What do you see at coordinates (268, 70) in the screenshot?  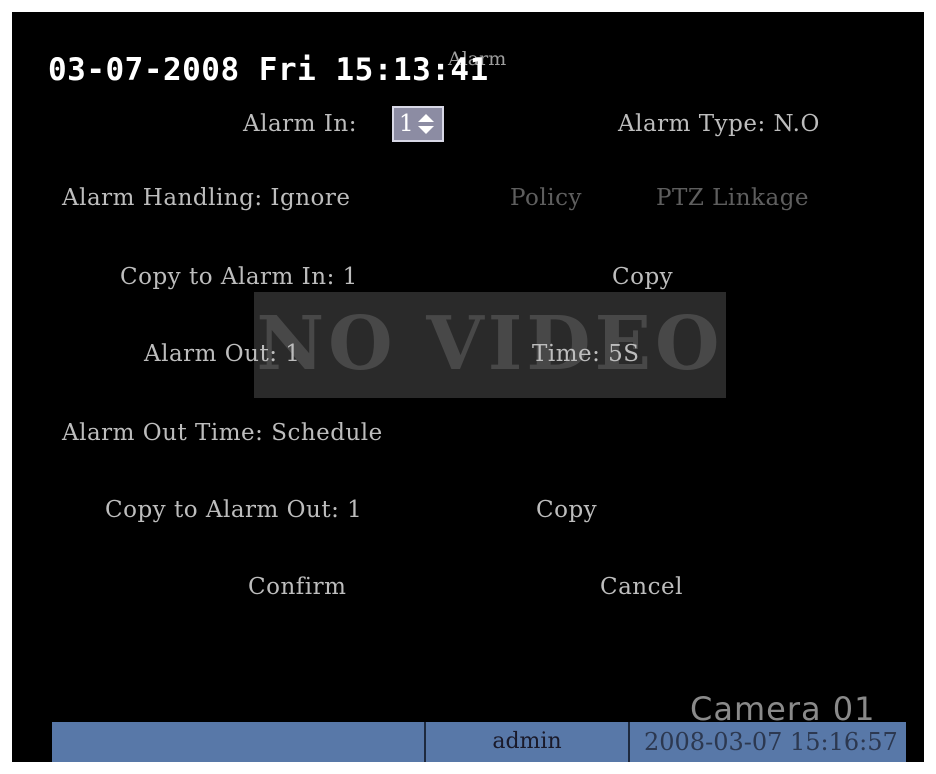 I see `datetime-overlay: 03-07-2008 Fri 15:13:41` at bounding box center [268, 70].